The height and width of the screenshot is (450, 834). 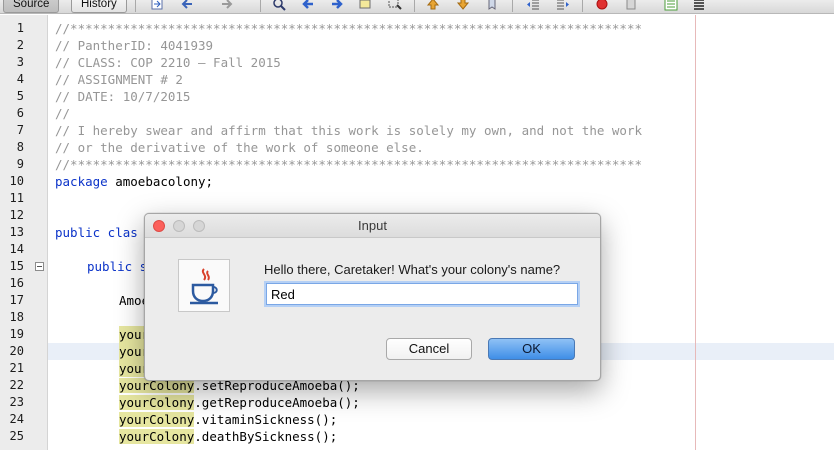 I want to click on find-next-icon, so click(x=337, y=5).